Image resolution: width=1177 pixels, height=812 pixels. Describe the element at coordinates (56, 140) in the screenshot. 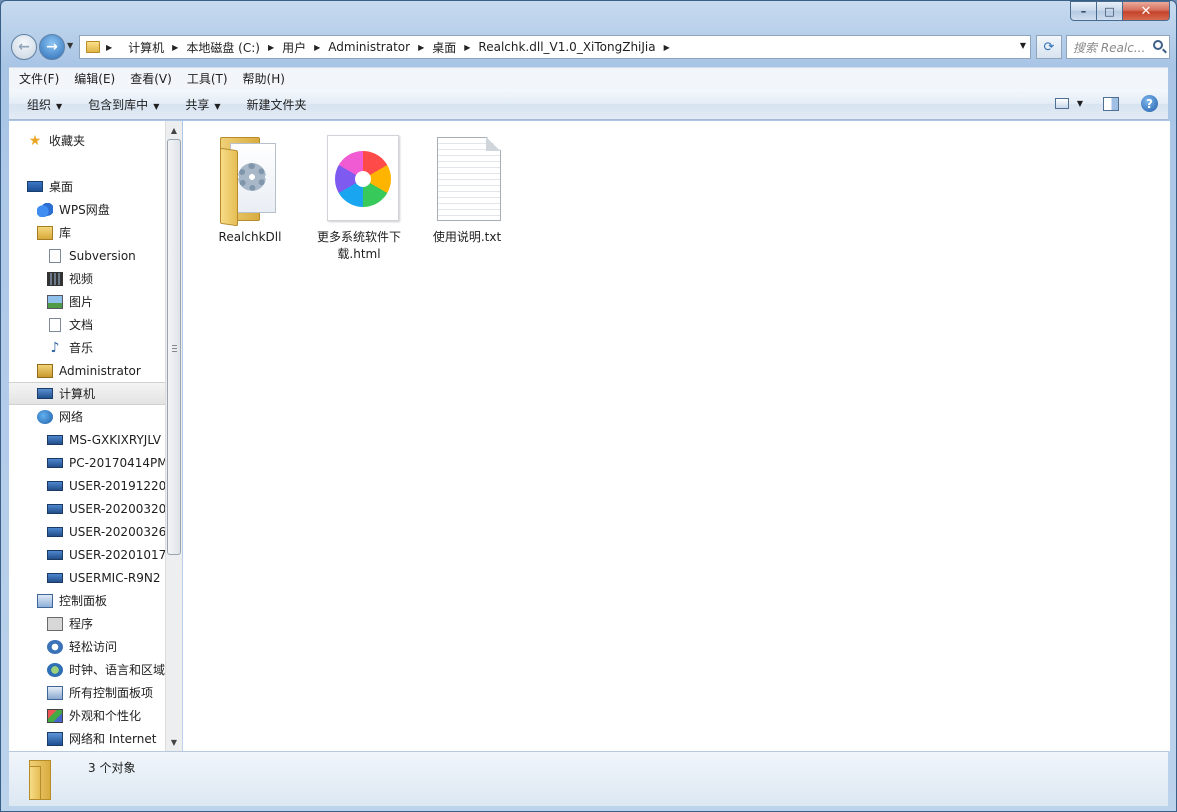

I see `nav-favorites: ★ 收藏夹` at that location.